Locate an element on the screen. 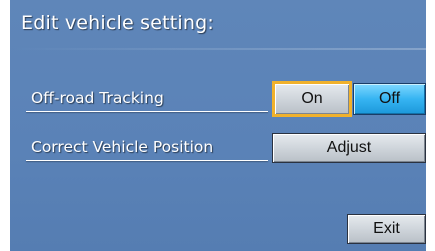 The image size is (435, 251). offroad-on-button: On is located at coordinates (312, 99).